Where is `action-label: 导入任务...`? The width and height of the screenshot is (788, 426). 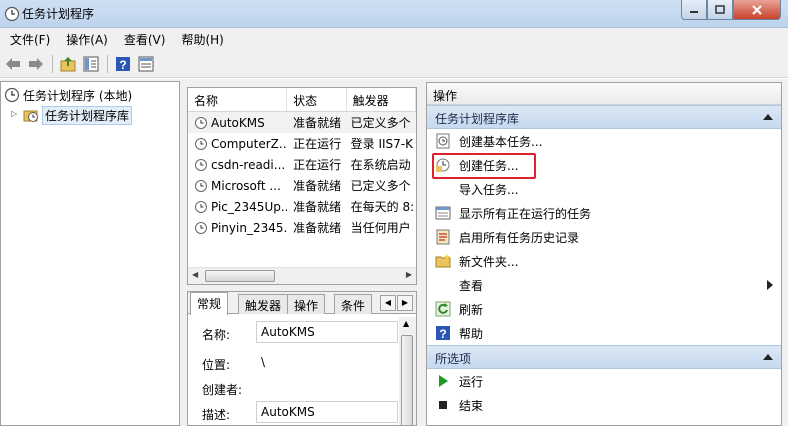 action-label: 导入任务... is located at coordinates (489, 189).